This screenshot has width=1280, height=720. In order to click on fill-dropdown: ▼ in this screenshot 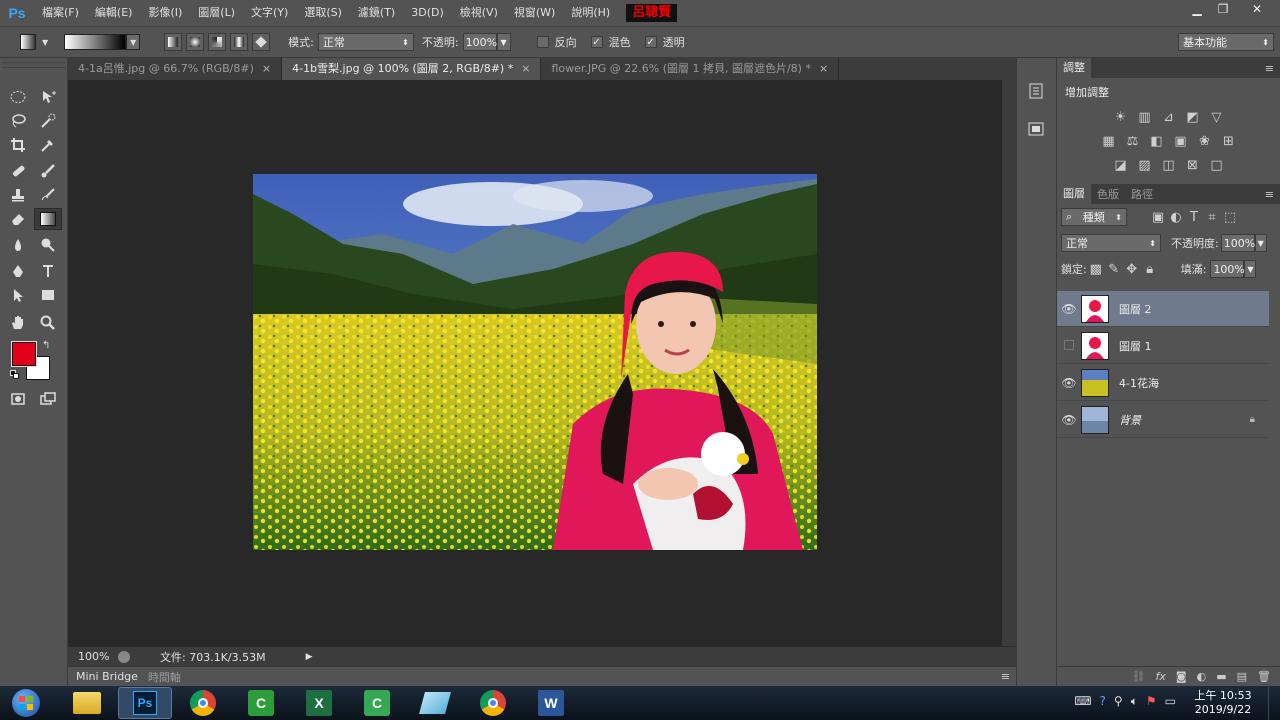, I will do `click(1250, 269)`.